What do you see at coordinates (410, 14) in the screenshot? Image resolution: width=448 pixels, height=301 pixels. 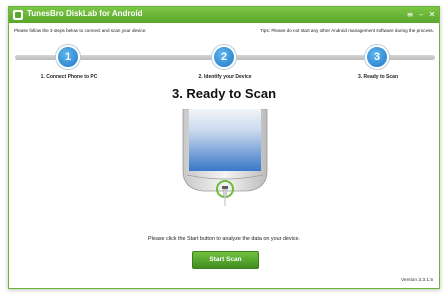 I see `menu-icon: ≡` at bounding box center [410, 14].